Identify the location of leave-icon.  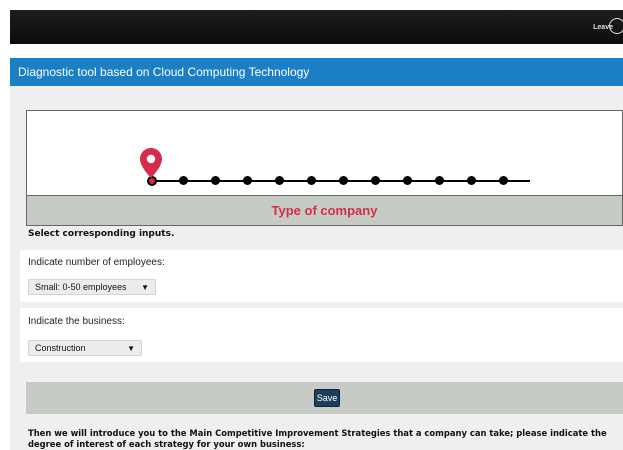
(616, 26).